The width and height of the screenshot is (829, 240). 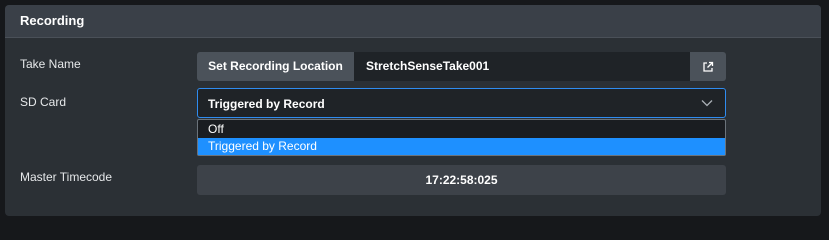 What do you see at coordinates (522, 66) in the screenshot?
I see `take-name-field: StretchSenseTake001` at bounding box center [522, 66].